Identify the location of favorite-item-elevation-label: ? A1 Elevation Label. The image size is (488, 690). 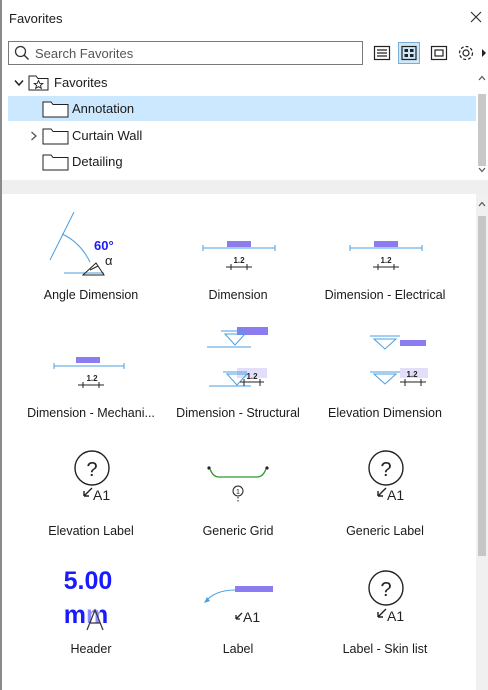
(91, 497).